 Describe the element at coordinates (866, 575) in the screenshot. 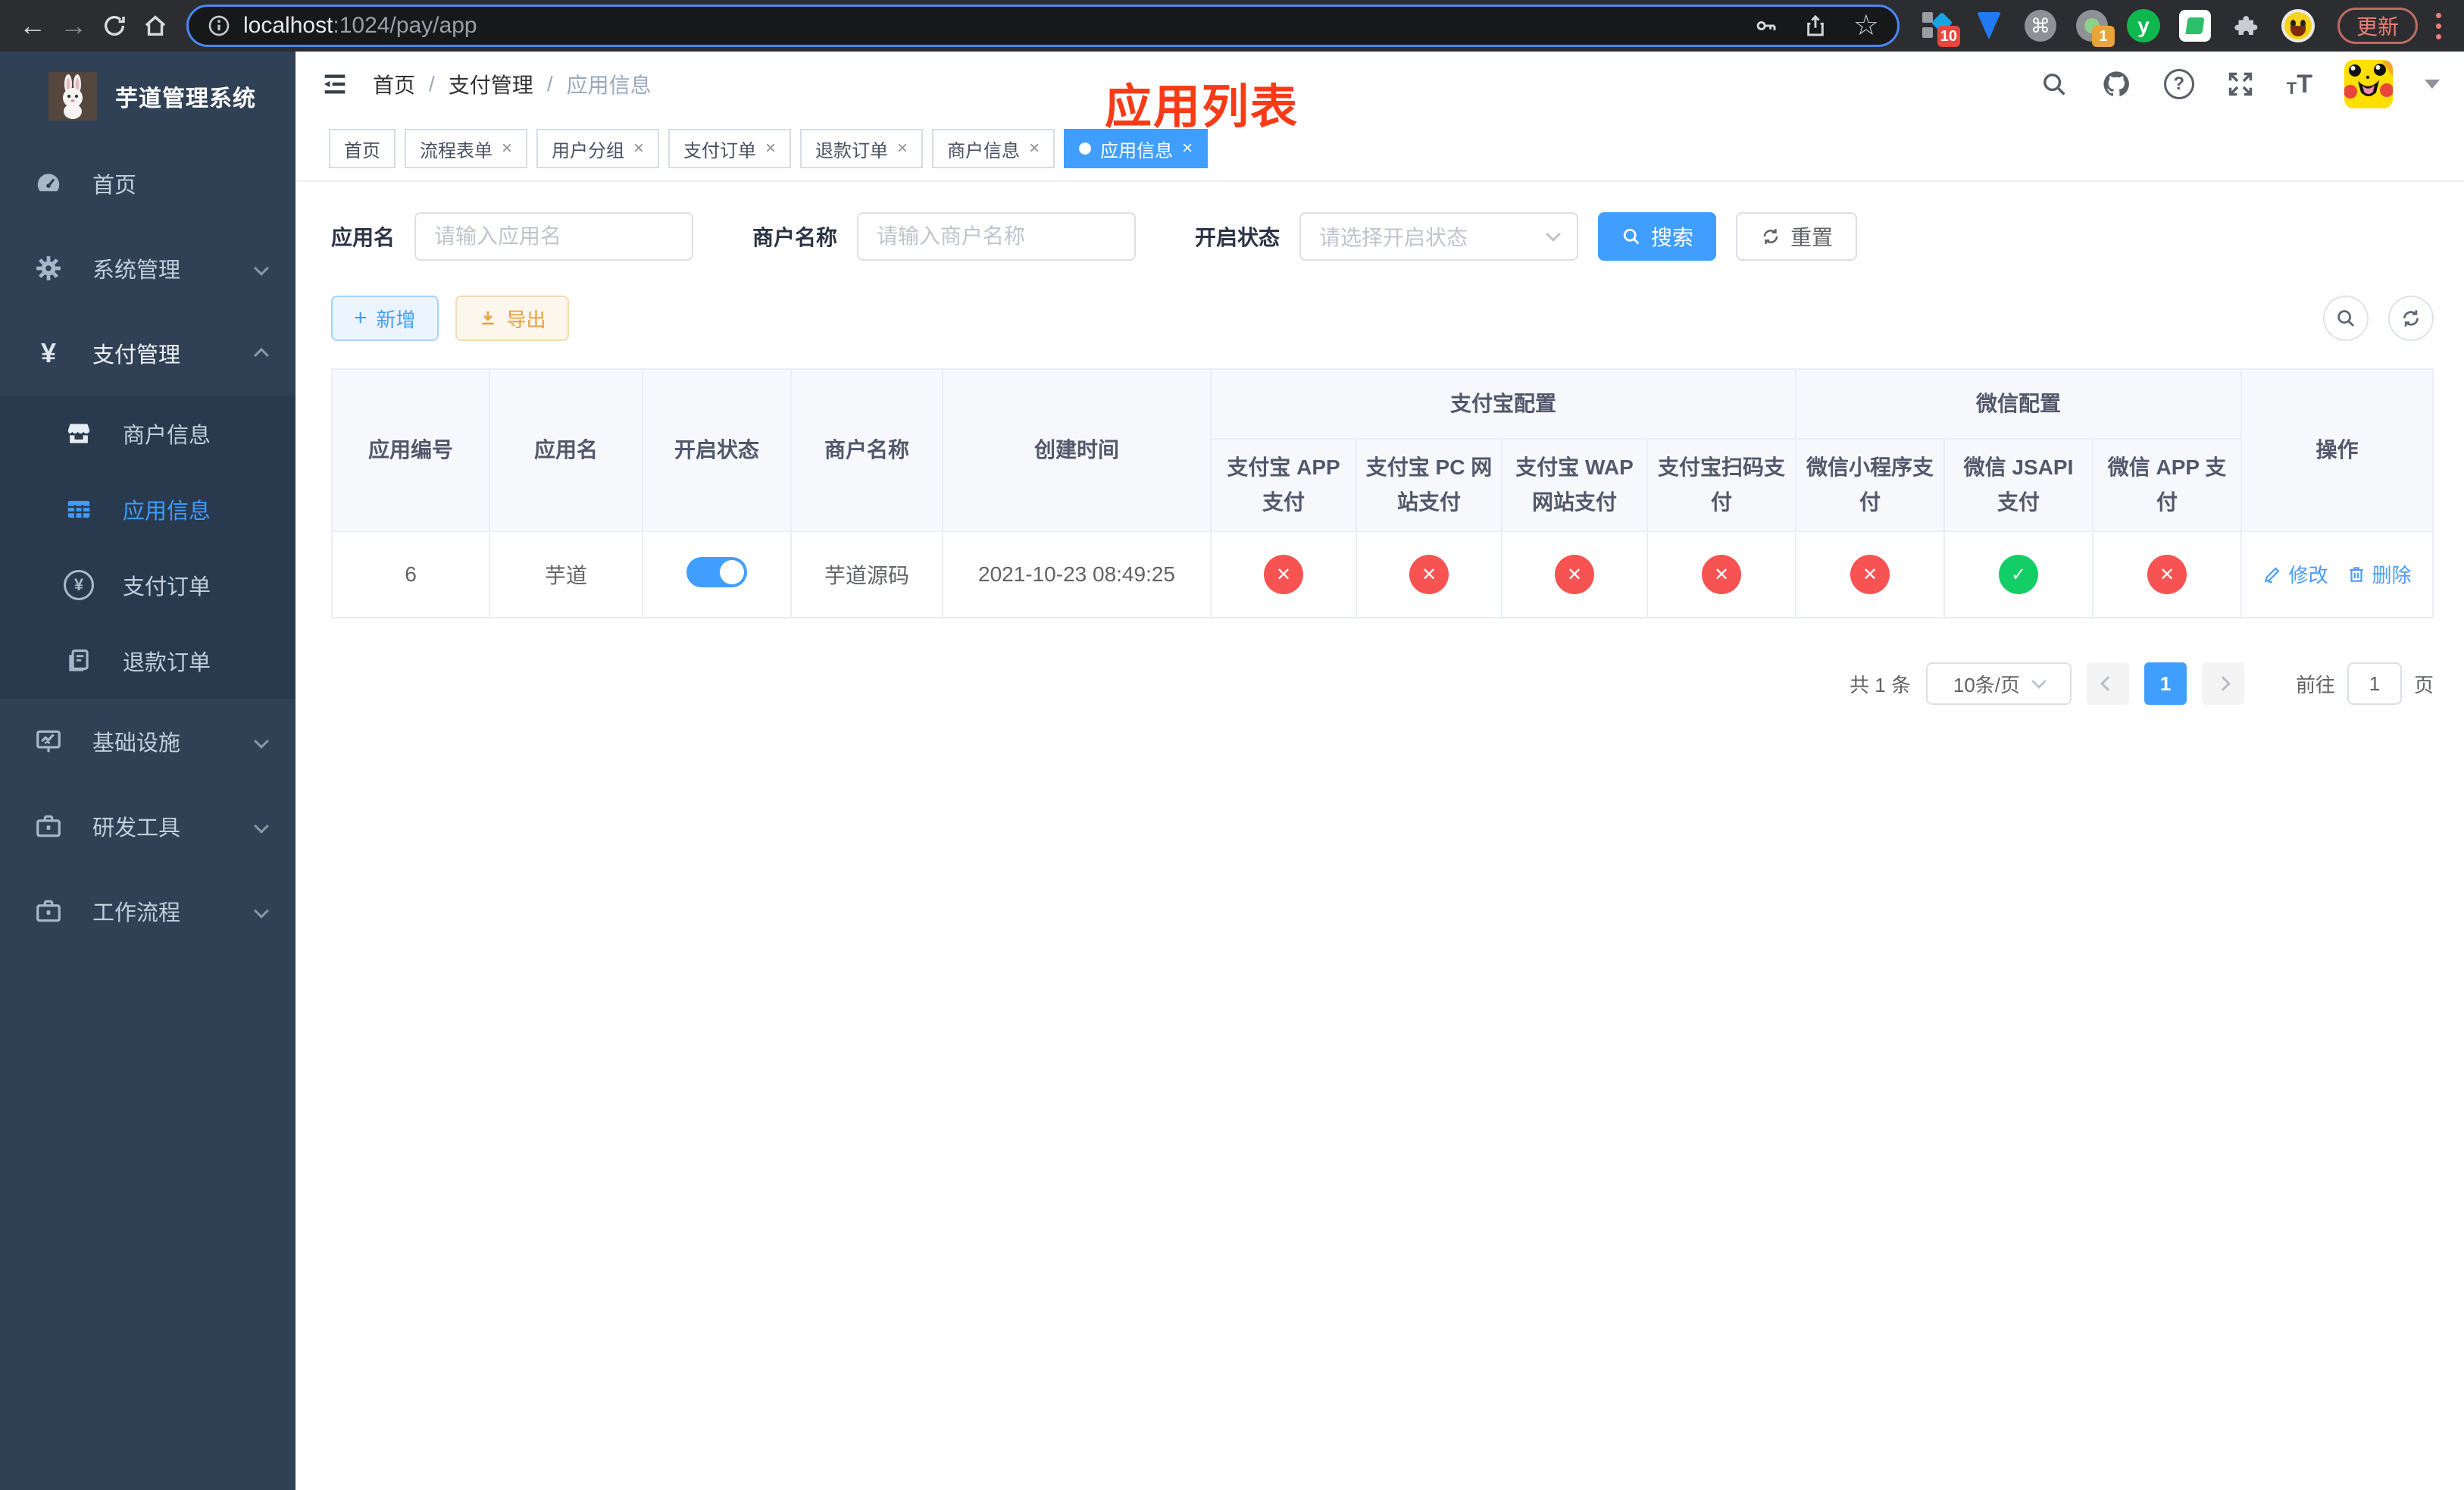

I see `cell-merchant: 芋道源码` at that location.